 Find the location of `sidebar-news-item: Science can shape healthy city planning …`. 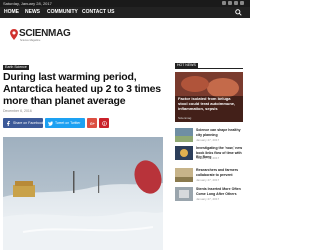

sidebar-news-item: Science can shape healthy city planning … is located at coordinates (210, 136).